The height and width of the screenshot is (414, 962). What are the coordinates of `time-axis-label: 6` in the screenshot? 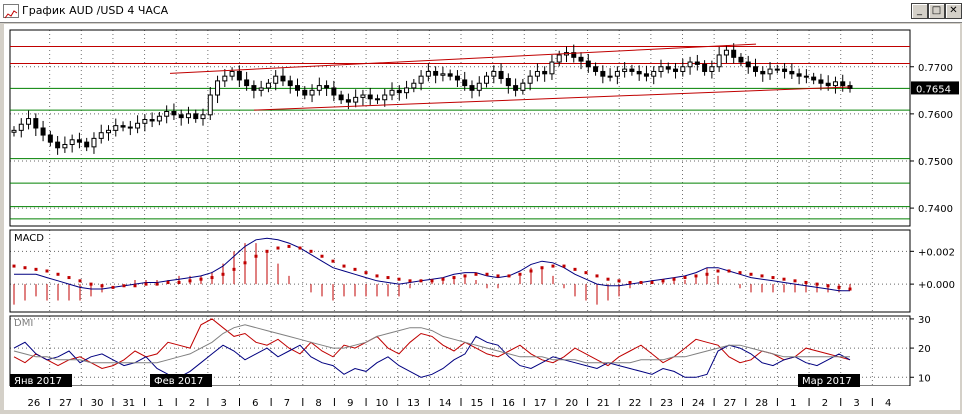 It's located at (255, 403).